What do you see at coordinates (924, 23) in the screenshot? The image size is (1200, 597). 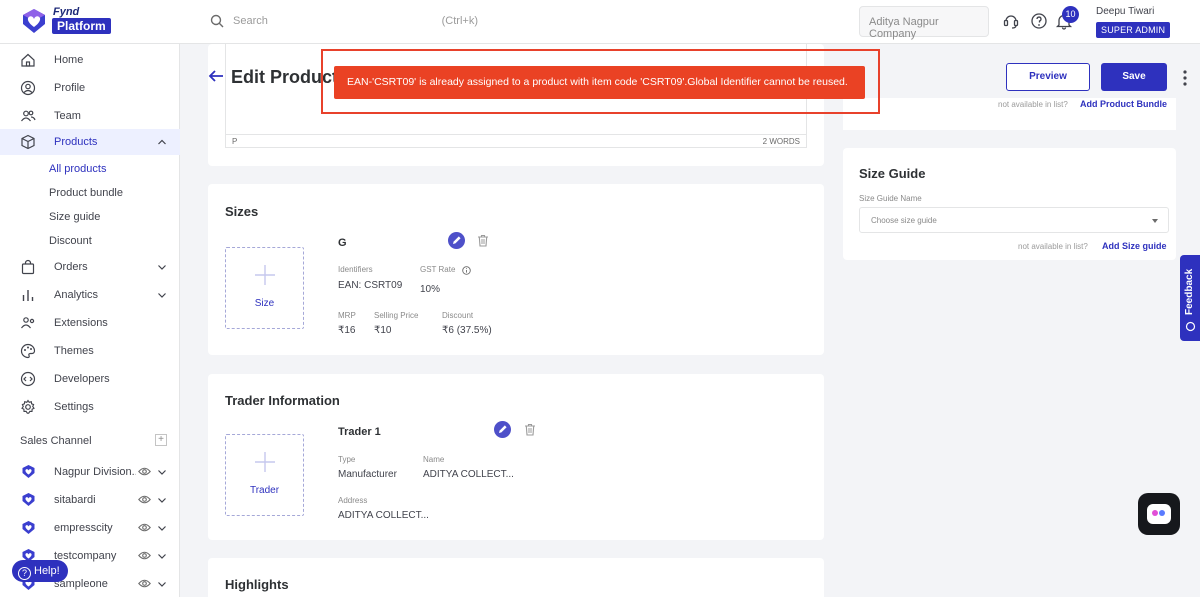 I see `company-selector: Aditya Nagpur Company` at bounding box center [924, 23].